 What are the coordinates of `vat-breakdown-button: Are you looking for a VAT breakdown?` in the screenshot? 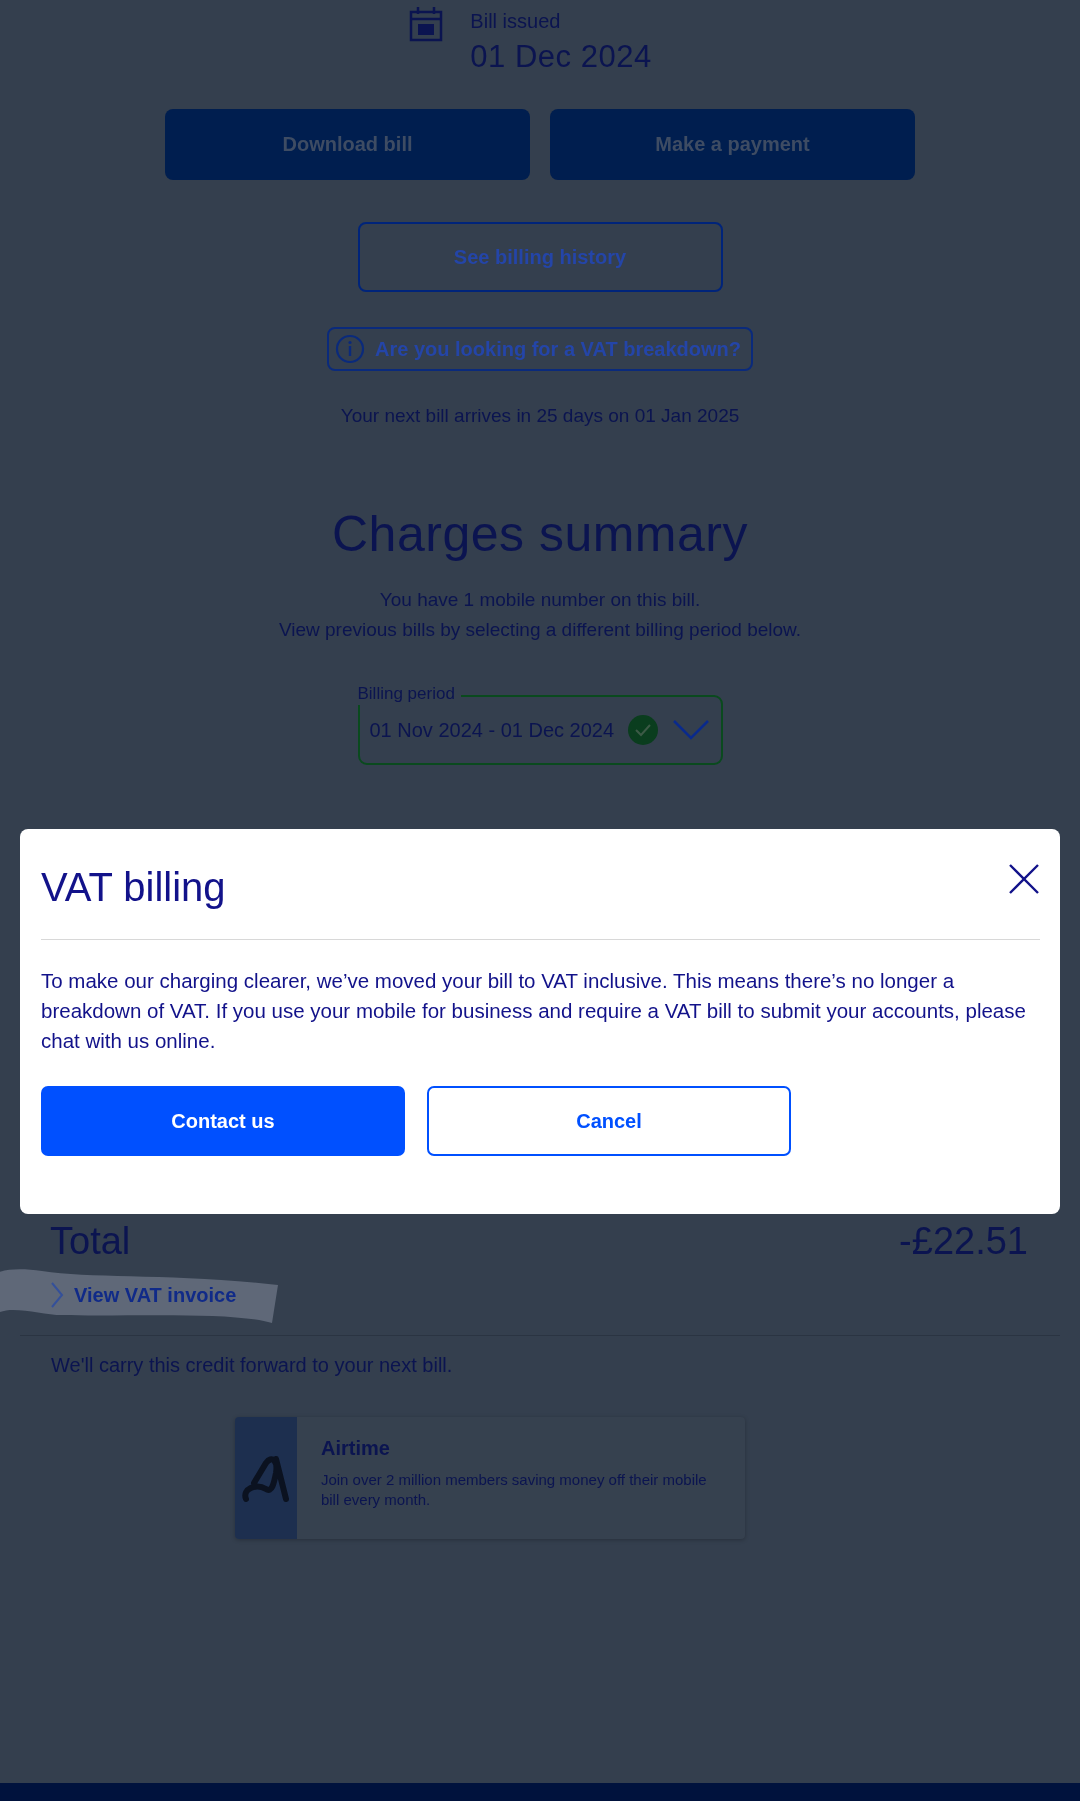 It's located at (540, 349).